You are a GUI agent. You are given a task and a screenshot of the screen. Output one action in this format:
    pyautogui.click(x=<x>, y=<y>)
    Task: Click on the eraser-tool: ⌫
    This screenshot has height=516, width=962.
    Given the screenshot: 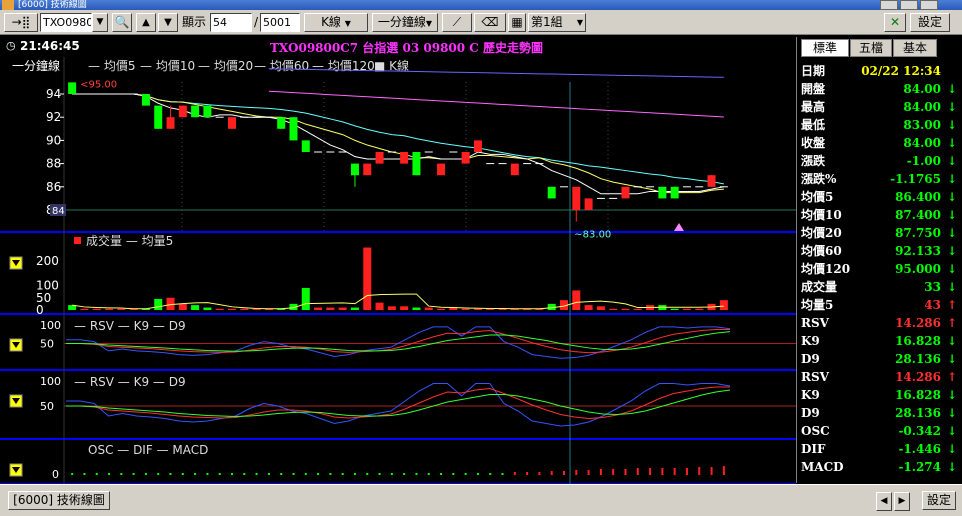 What is the action you would take?
    pyautogui.click(x=490, y=22)
    